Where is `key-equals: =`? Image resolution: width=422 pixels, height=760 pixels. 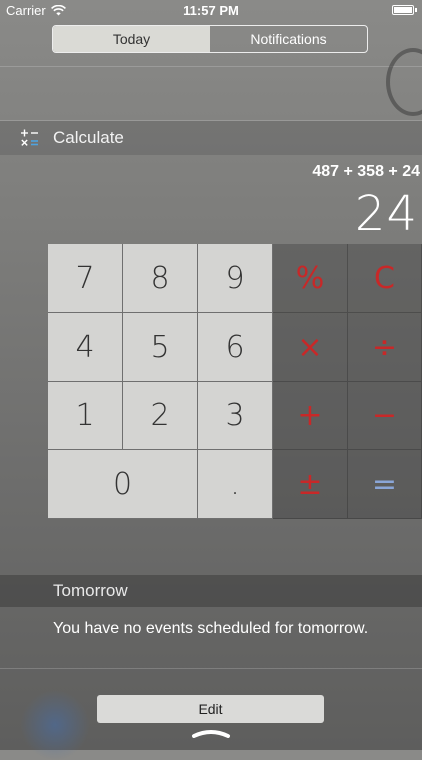
key-equals: = is located at coordinates (385, 484).